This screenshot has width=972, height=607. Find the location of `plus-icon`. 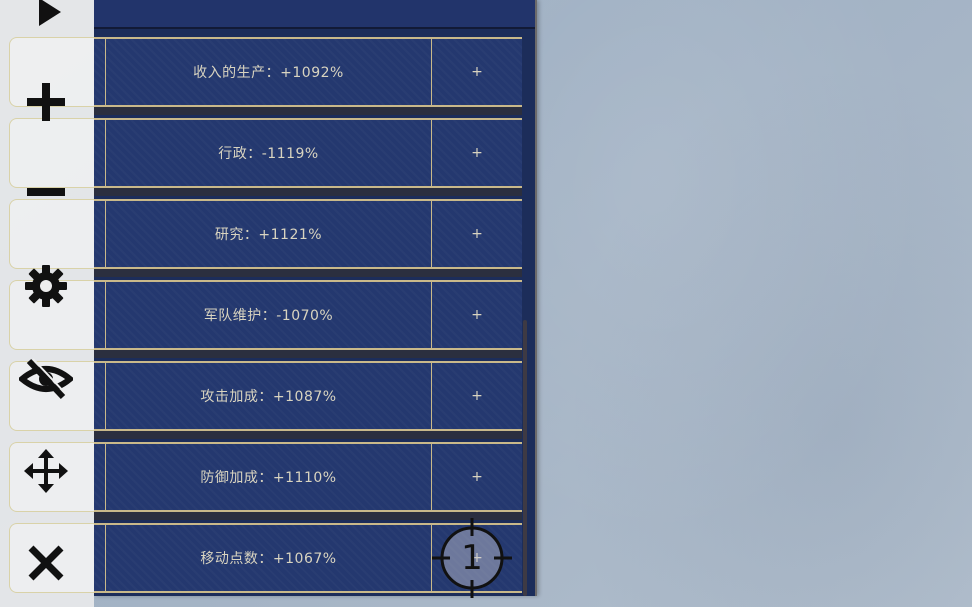

plus-icon is located at coordinates (46, 102).